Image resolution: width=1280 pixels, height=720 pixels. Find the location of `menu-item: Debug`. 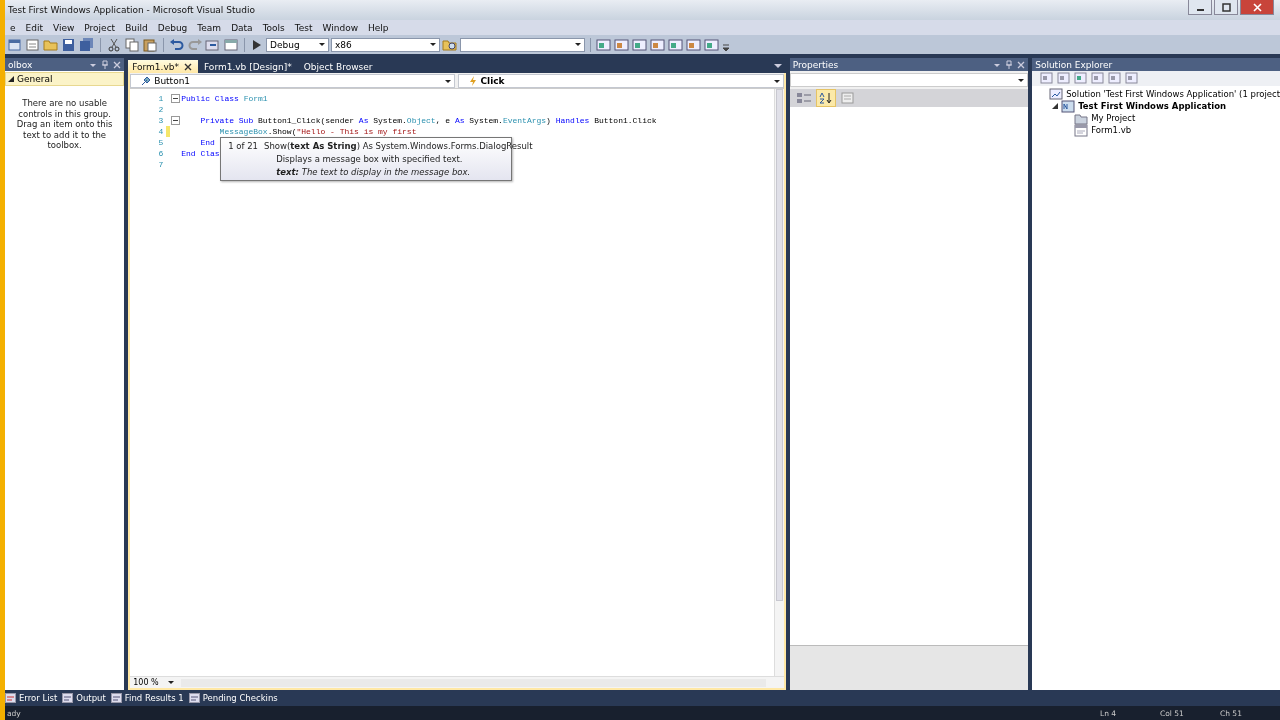

menu-item: Debug is located at coordinates (172, 27).